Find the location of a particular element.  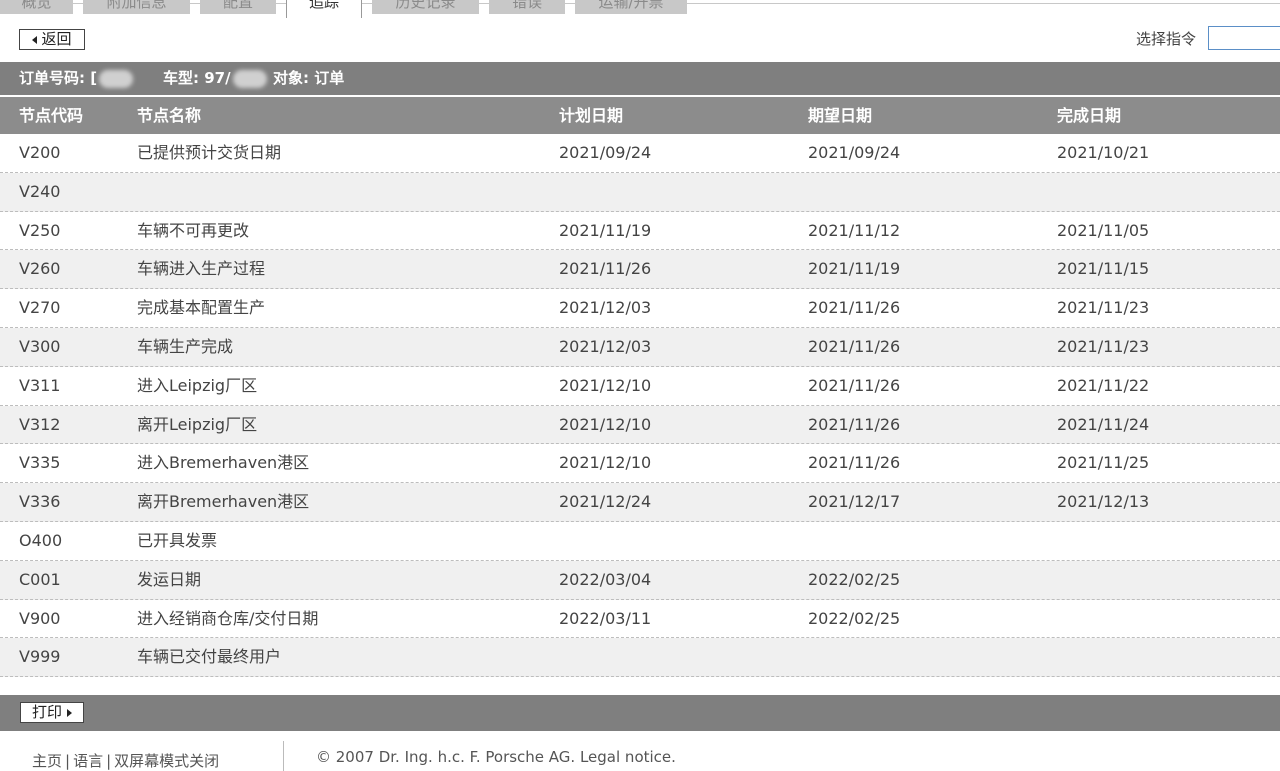

header-completed-date: 完成日期 is located at coordinates (1089, 115).